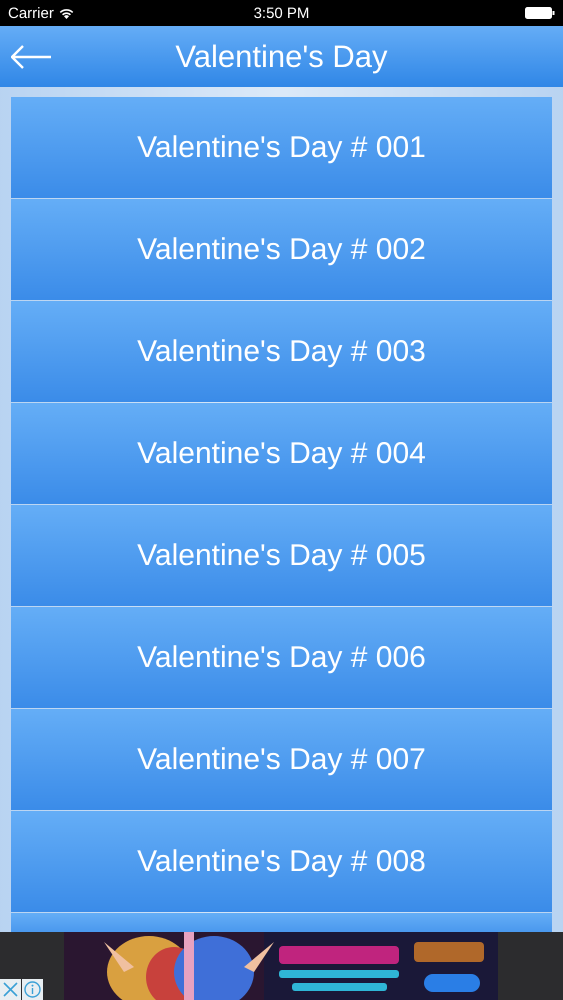 Image resolution: width=563 pixels, height=1000 pixels. What do you see at coordinates (281, 147) in the screenshot?
I see `list-item: Valentine's Day # 001` at bounding box center [281, 147].